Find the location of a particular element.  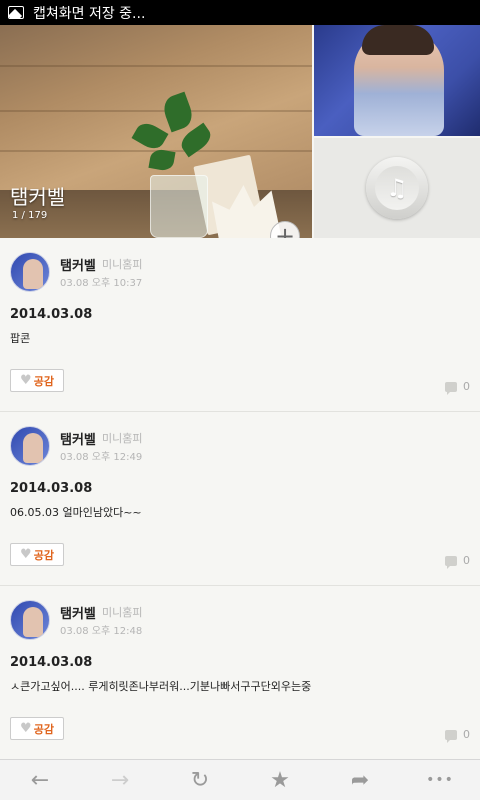

post-body: ㅅ큰가고싶어.... 루게히릿존나부러워...기분나빠서구구단외우는중 is located at coordinates (161, 686).